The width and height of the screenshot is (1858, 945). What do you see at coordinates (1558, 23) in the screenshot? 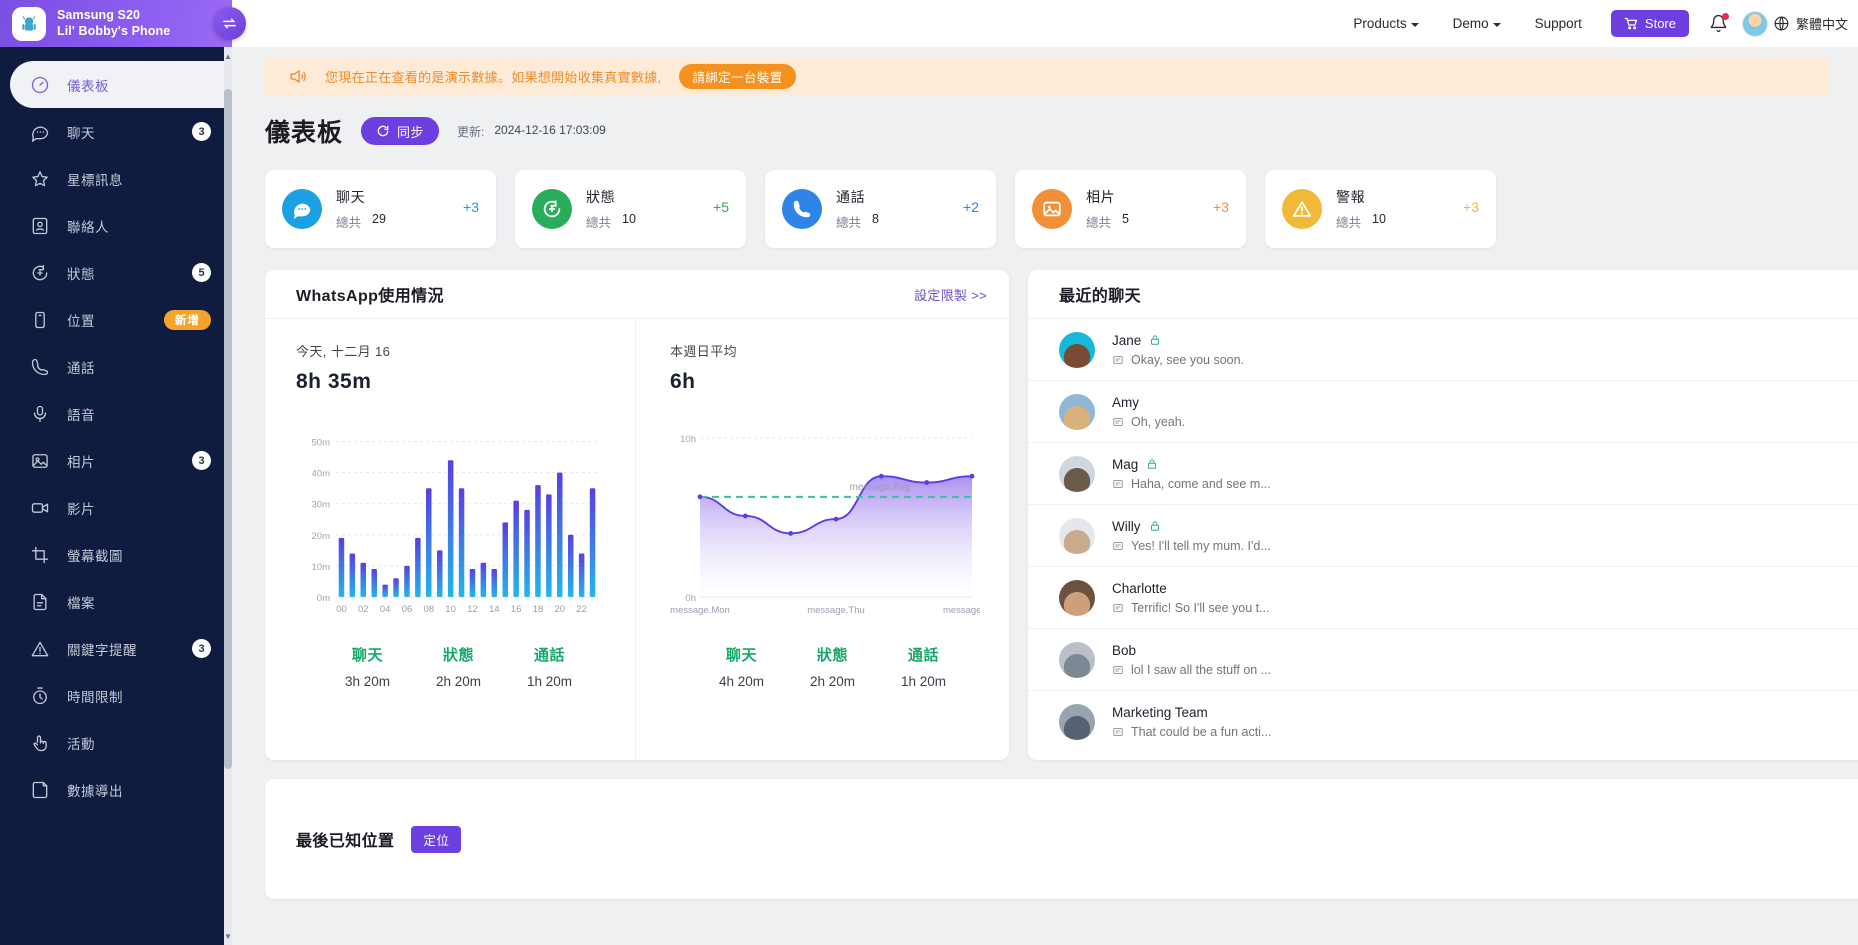
I see `nav-support: Support` at bounding box center [1558, 23].